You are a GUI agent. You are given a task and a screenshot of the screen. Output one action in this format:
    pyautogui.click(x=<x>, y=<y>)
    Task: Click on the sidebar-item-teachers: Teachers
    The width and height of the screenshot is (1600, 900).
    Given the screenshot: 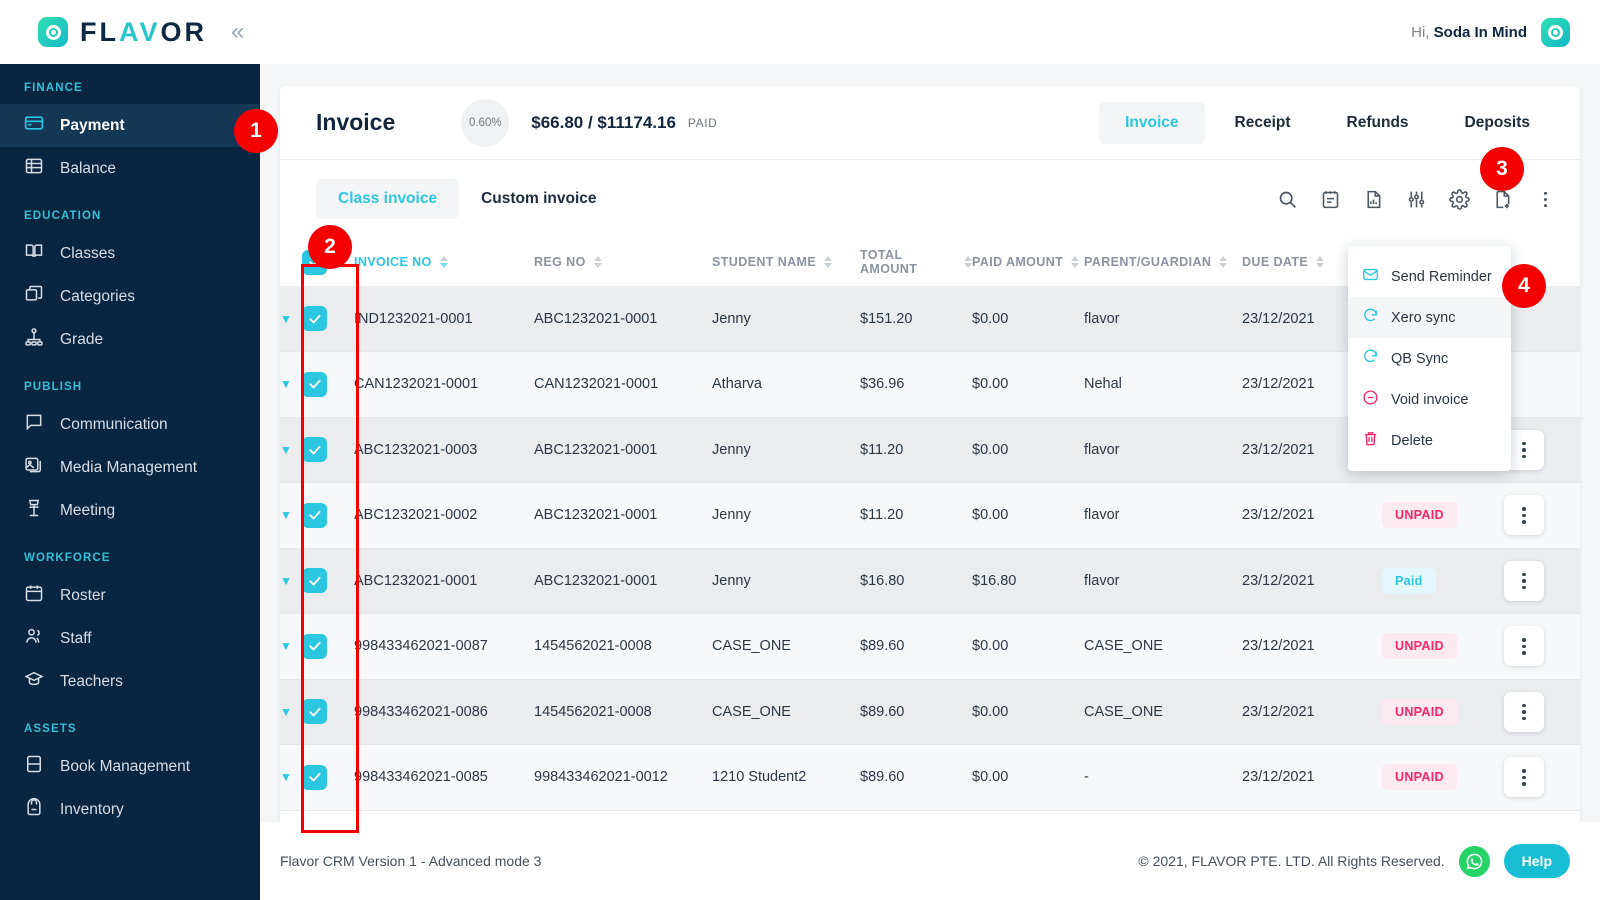 What is the action you would take?
    pyautogui.click(x=130, y=681)
    